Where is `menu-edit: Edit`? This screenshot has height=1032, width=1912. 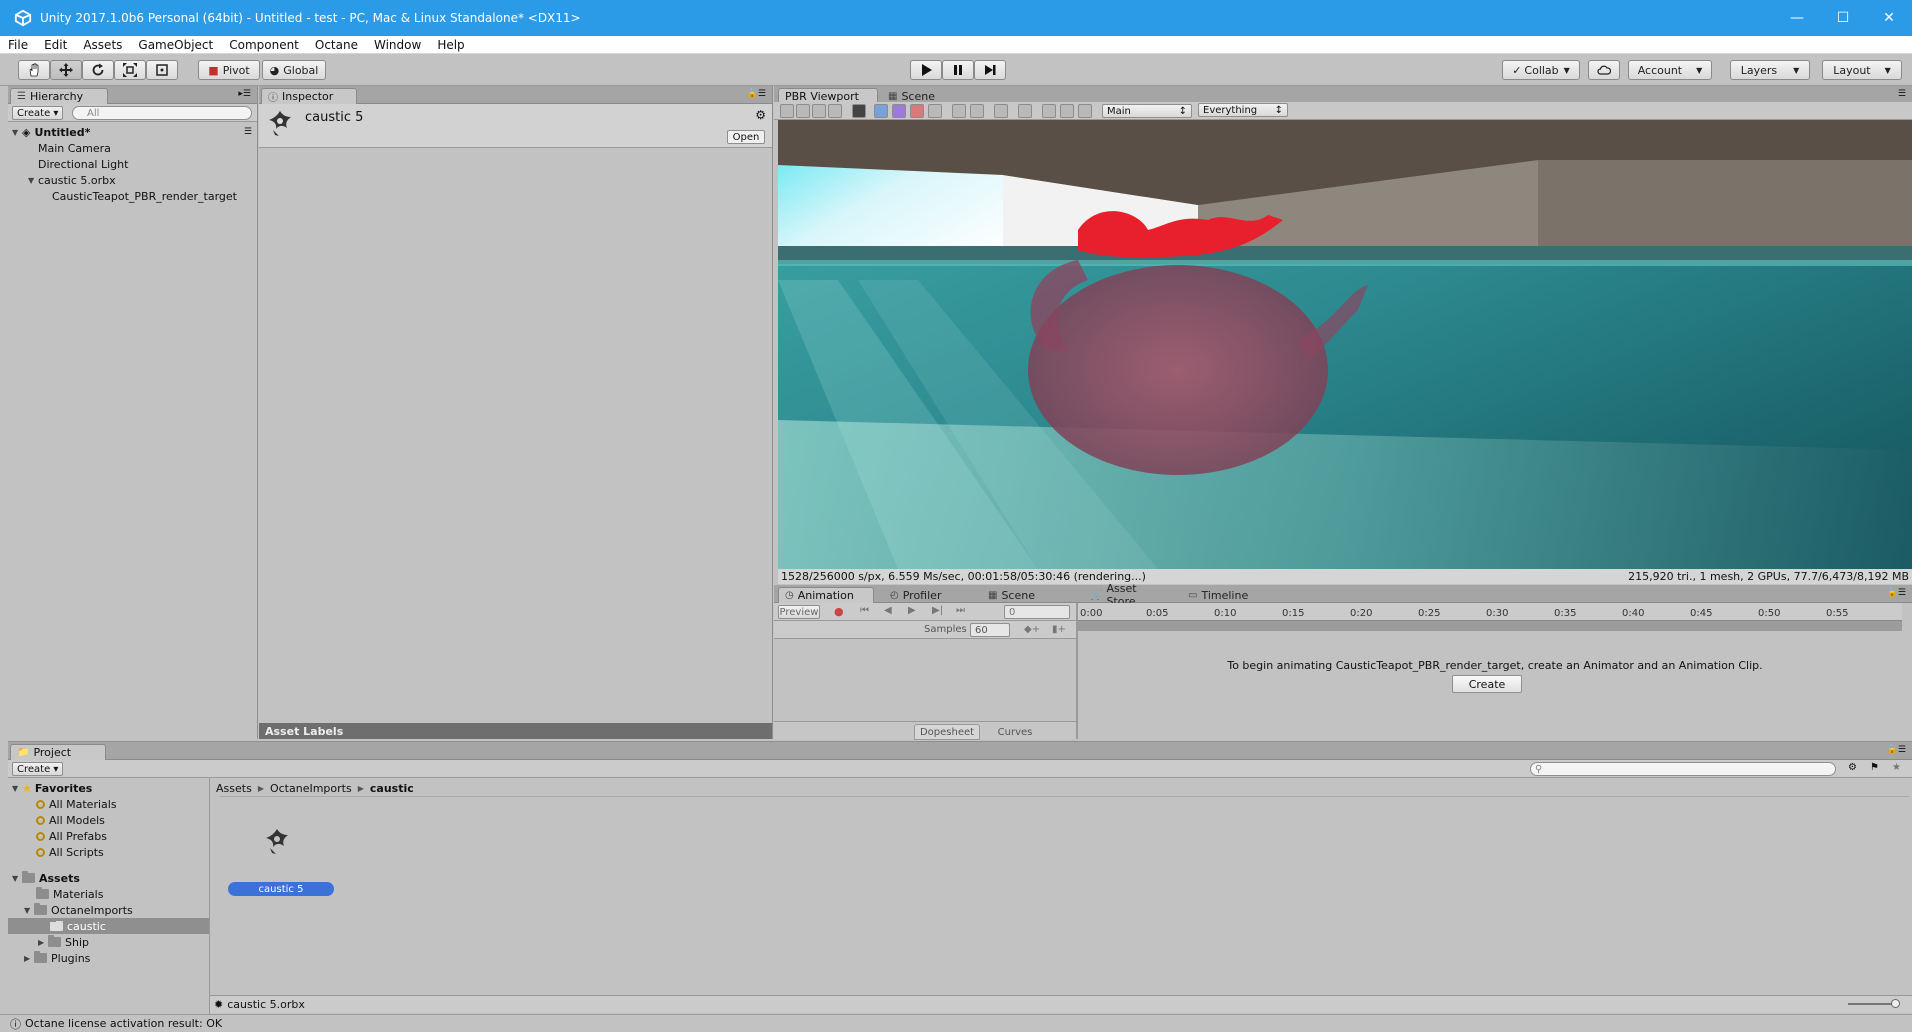
menu-edit: Edit is located at coordinates (55, 45).